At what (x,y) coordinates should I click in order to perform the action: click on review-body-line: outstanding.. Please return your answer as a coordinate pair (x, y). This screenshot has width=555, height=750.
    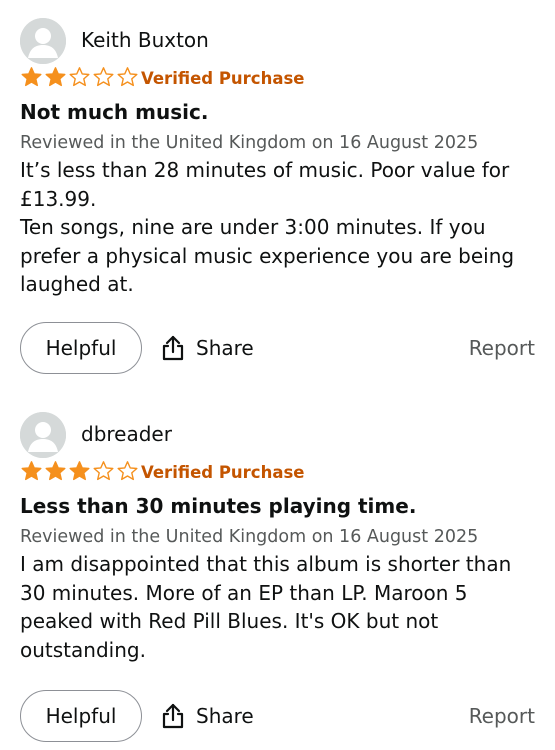
    Looking at the image, I should click on (83, 649).